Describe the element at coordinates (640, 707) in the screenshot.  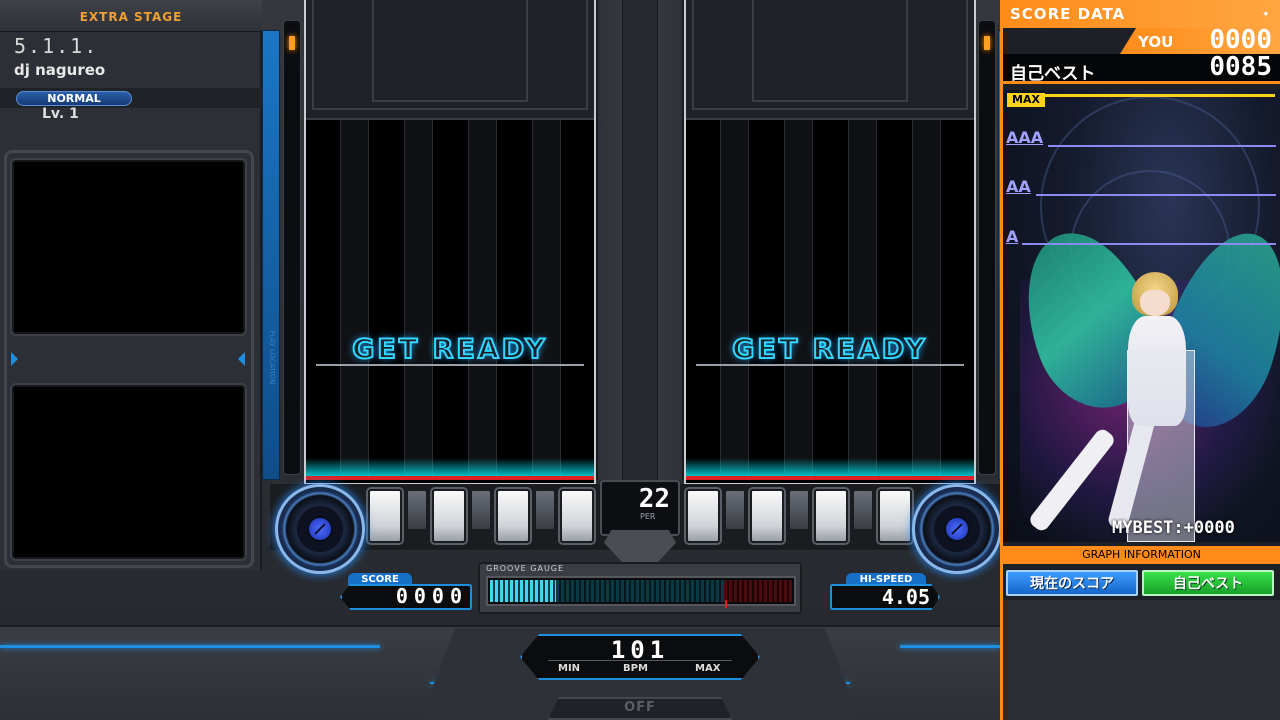
I see `option-state: OFF` at that location.